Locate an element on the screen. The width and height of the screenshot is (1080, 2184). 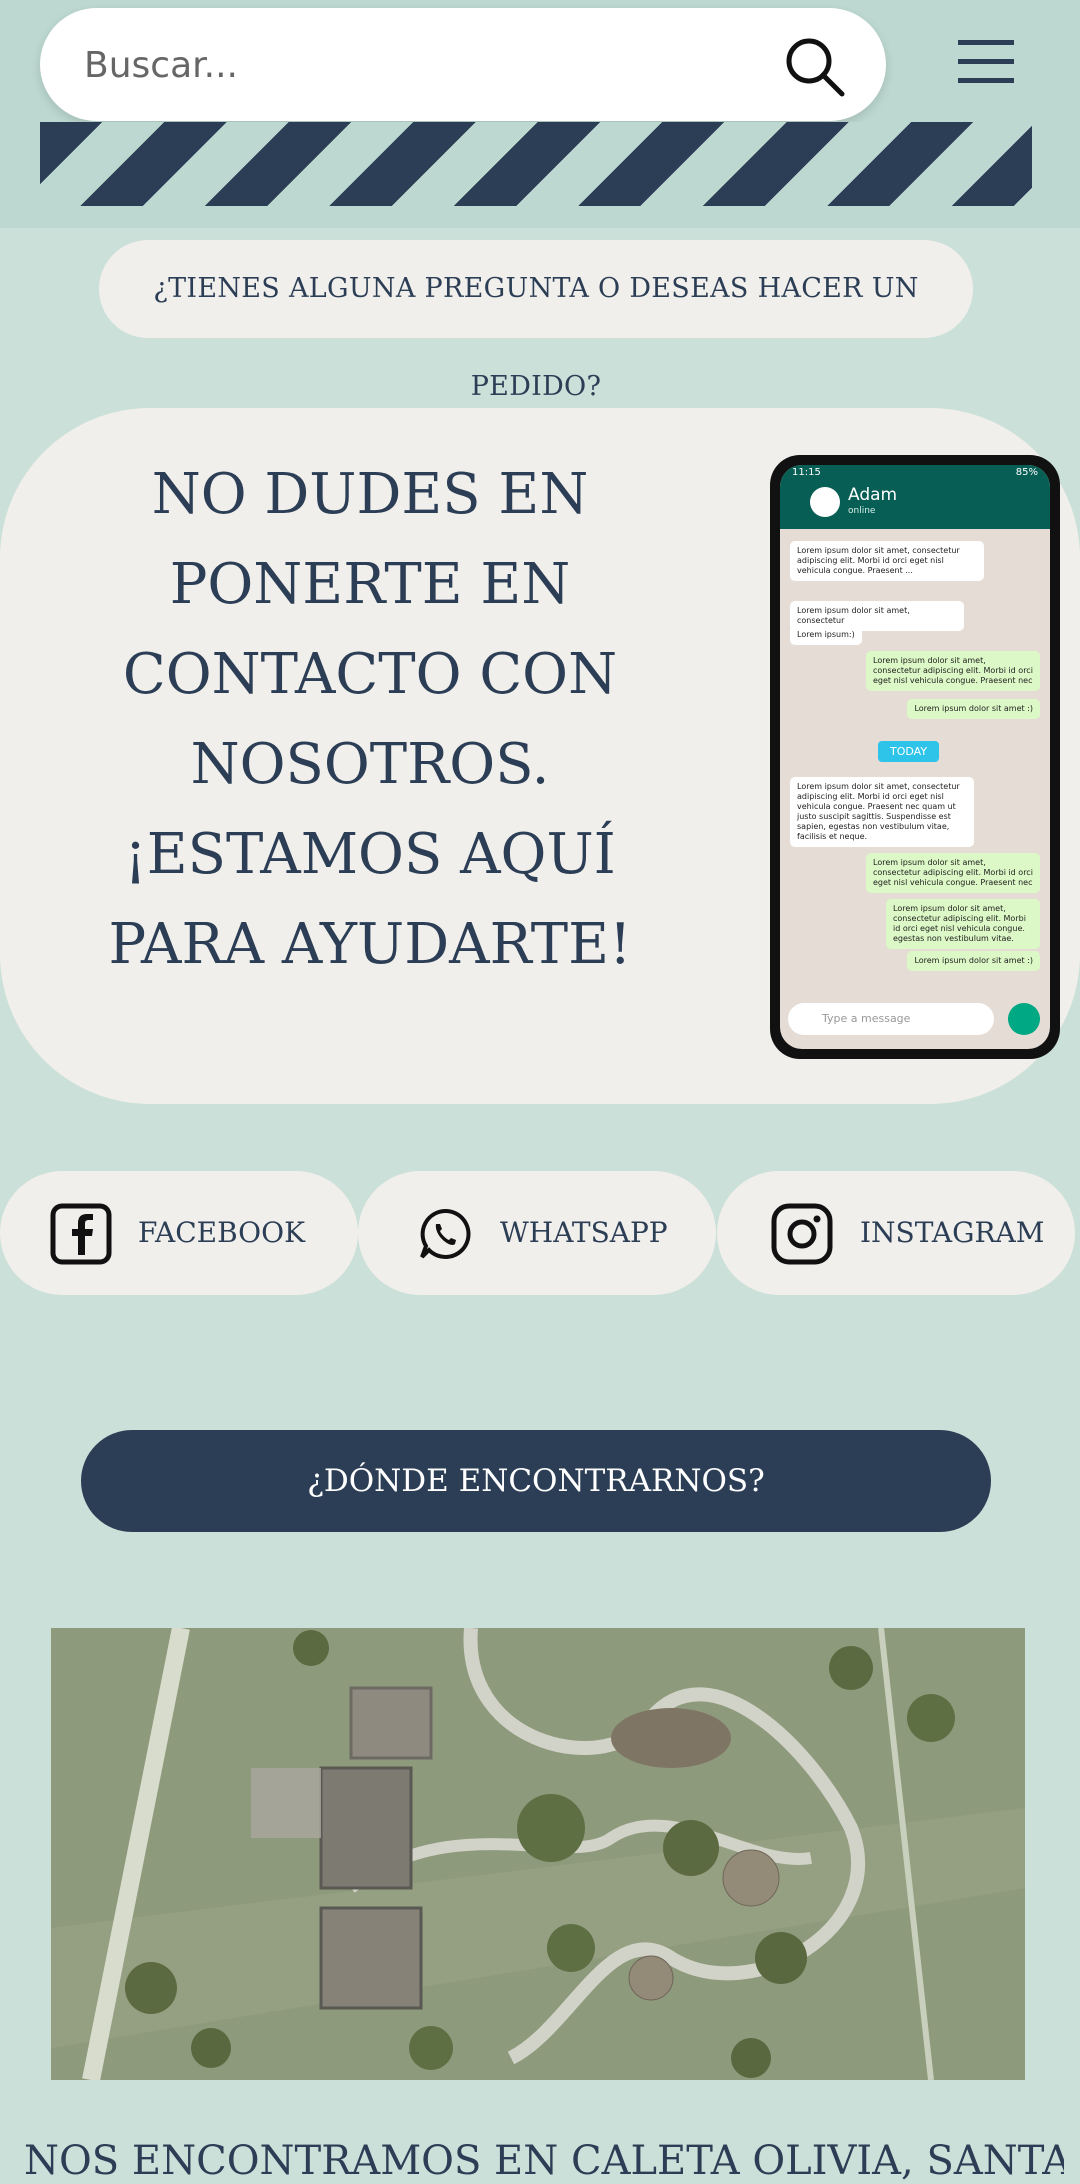
hero-line: PARA AYUDARTE! is located at coordinates (370, 944).